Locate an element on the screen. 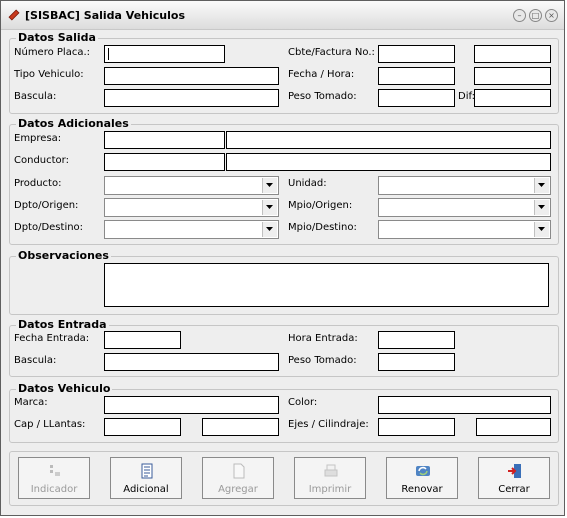  ejes-input is located at coordinates (416, 427).